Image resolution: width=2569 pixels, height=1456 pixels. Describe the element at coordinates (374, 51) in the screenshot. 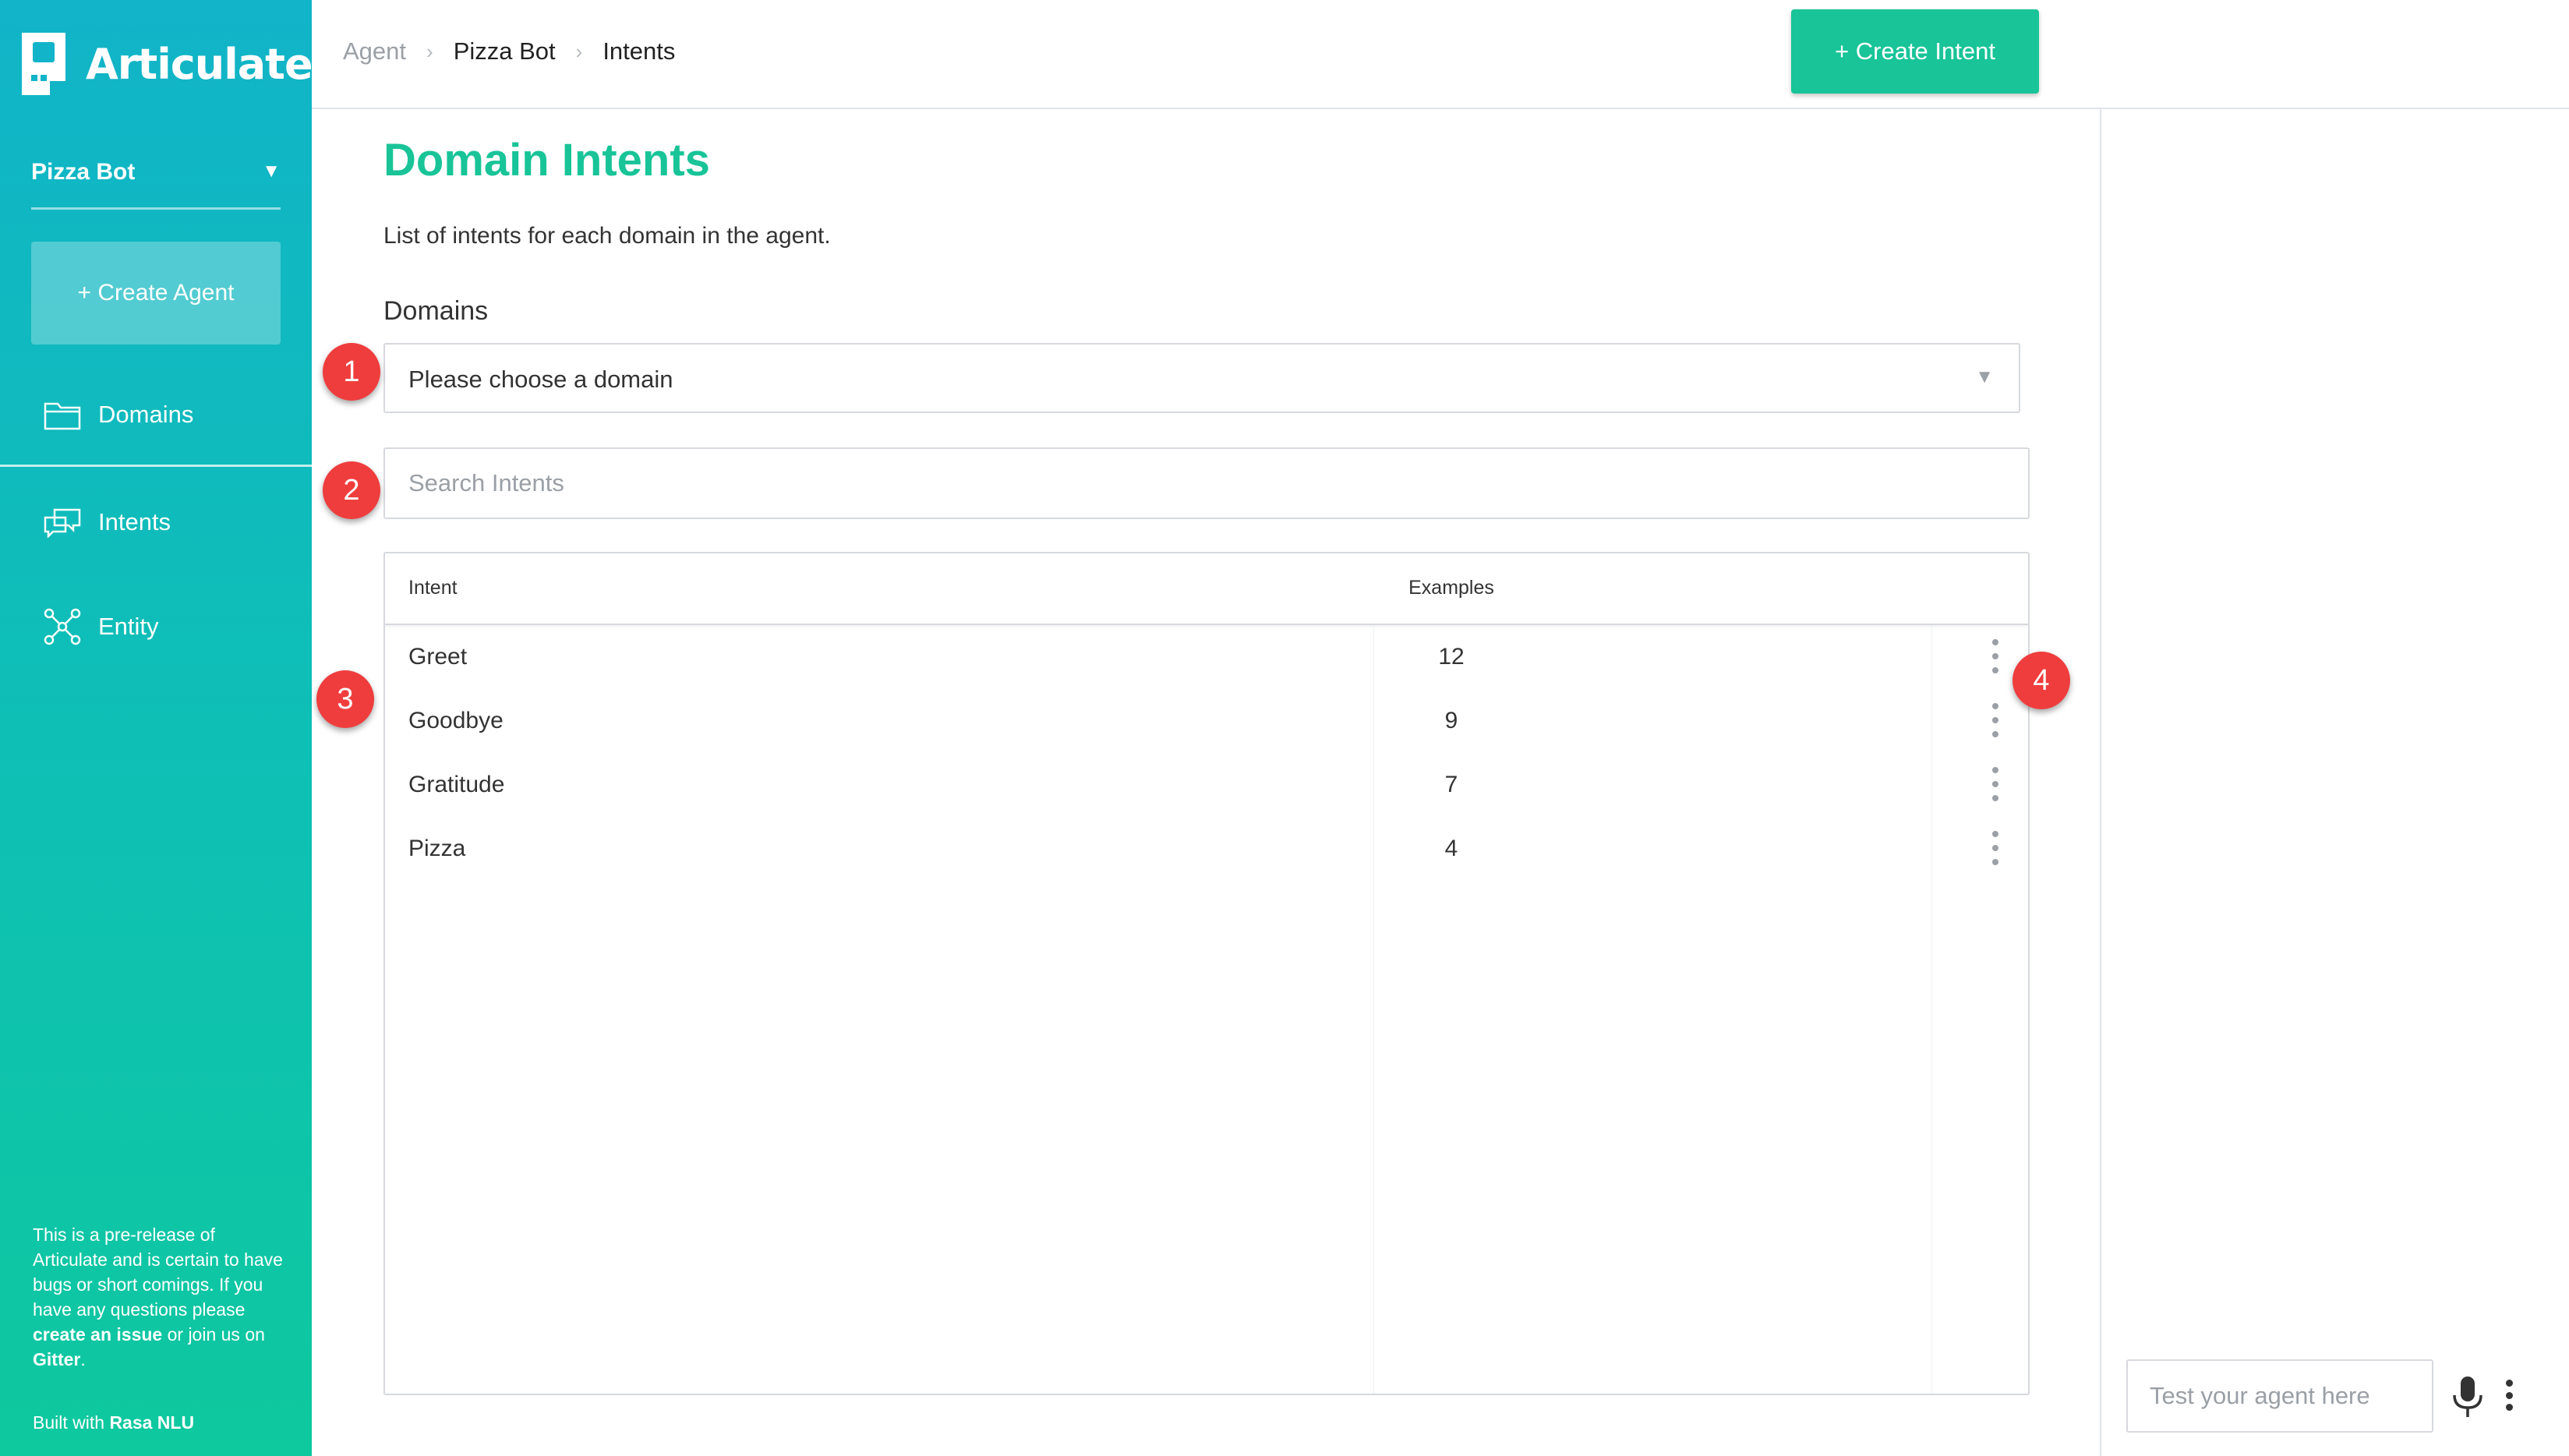

I see `breadcrumb-agent: Agent` at that location.